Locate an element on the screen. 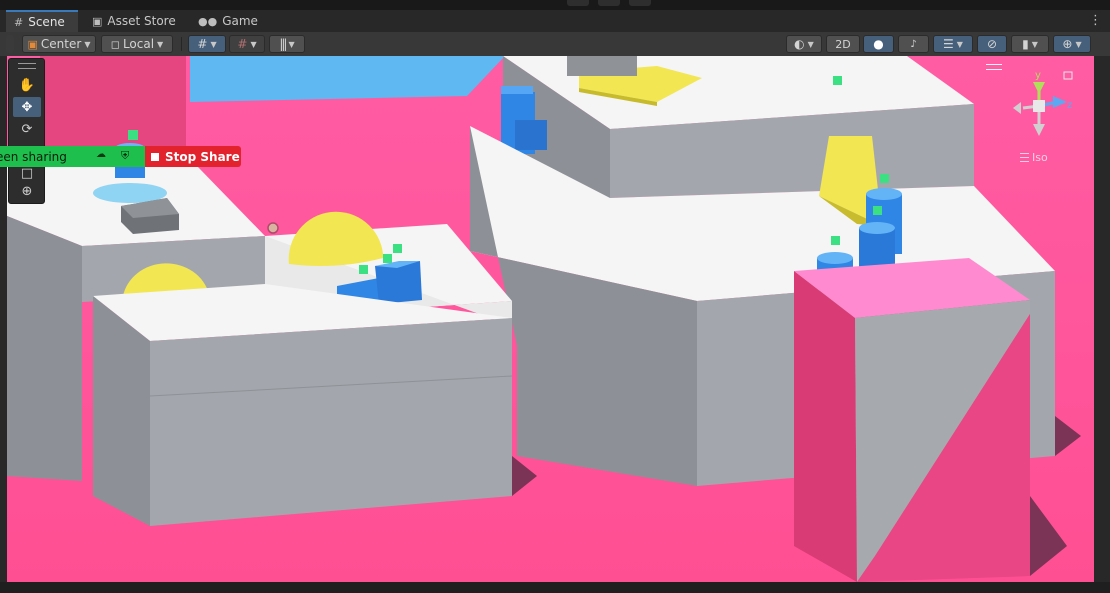 The image size is (1110, 593). toggle-2d-button: 2D is located at coordinates (843, 44).